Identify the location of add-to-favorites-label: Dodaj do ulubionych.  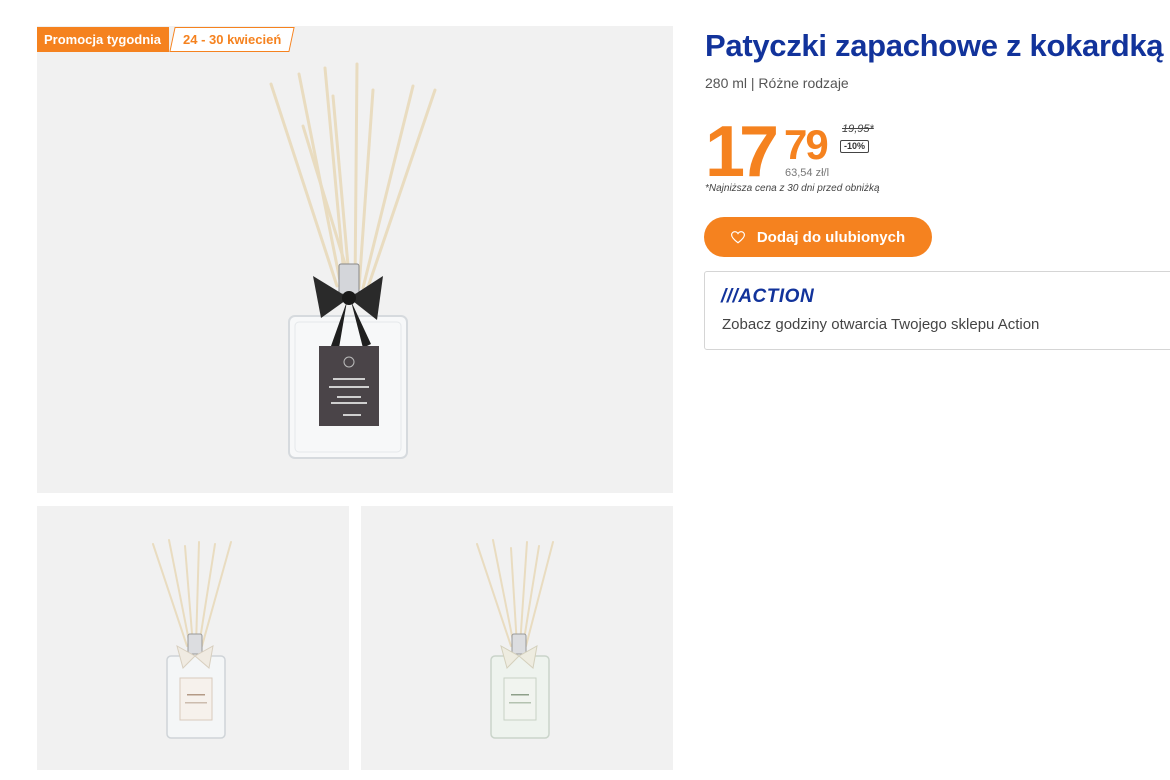
(831, 237).